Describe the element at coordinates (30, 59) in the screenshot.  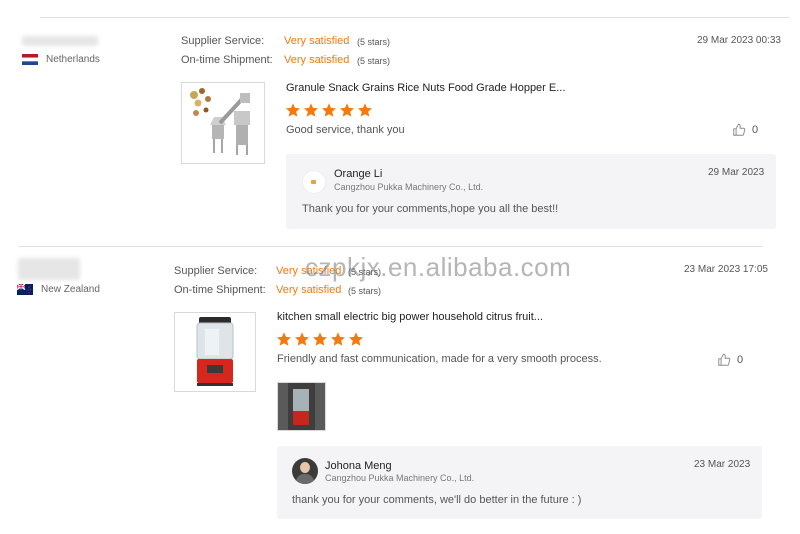
I see `netherlands-flag-icon` at that location.